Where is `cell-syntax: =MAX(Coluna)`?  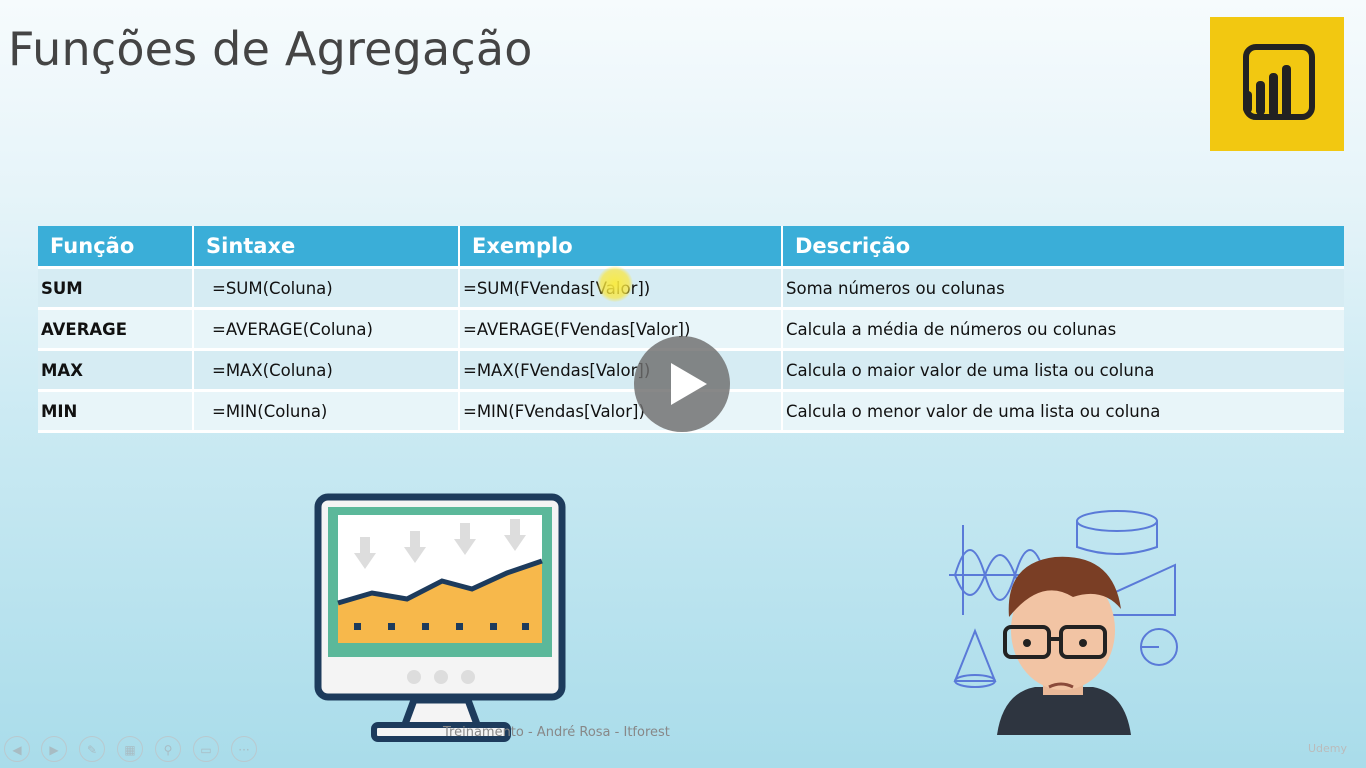
cell-syntax: =MAX(Coluna) is located at coordinates (327, 371).